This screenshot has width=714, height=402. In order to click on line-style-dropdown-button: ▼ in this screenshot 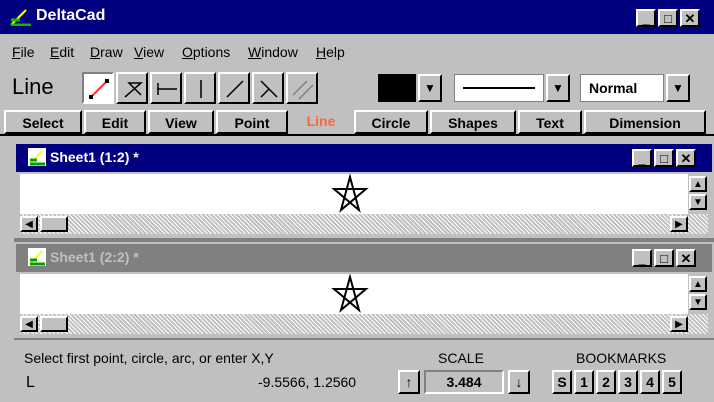, I will do `click(558, 88)`.